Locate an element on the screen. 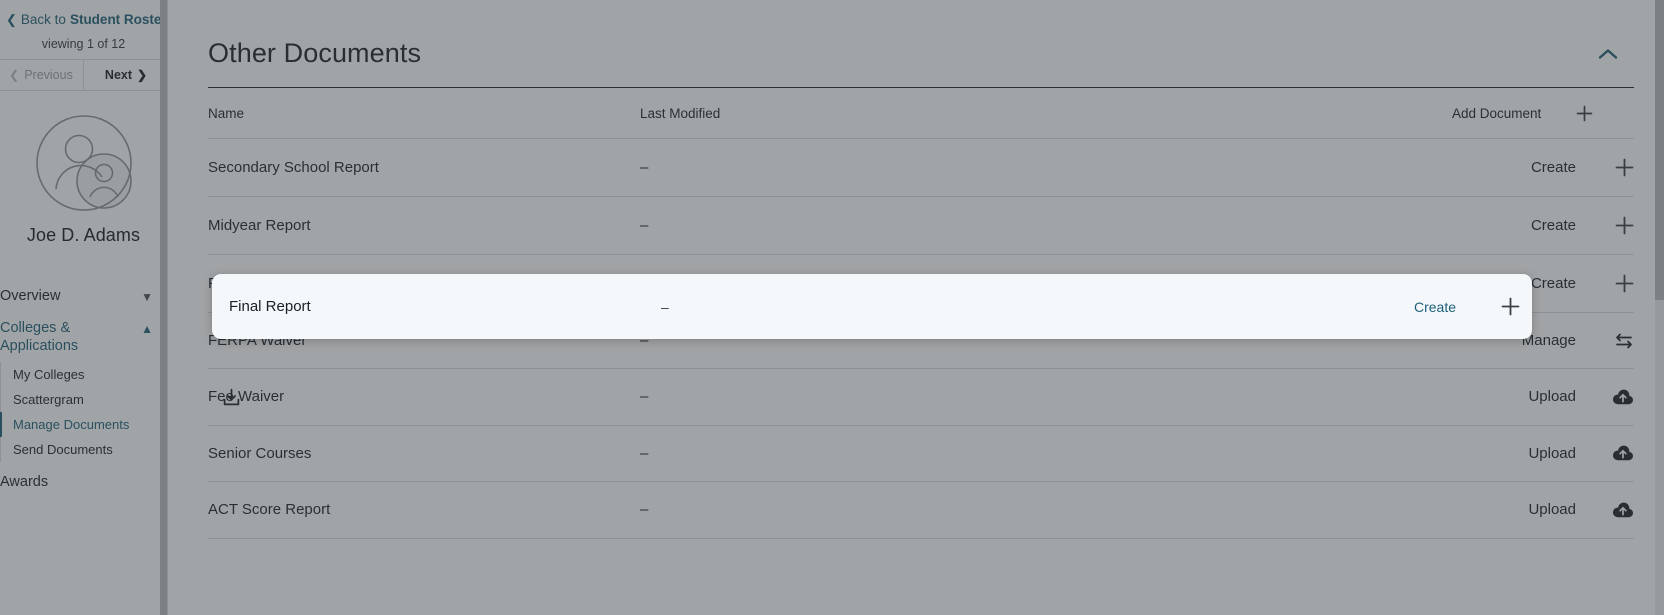 This screenshot has height=615, width=1664. sidebar-item-send-documents: Send Documents is located at coordinates (83, 449).